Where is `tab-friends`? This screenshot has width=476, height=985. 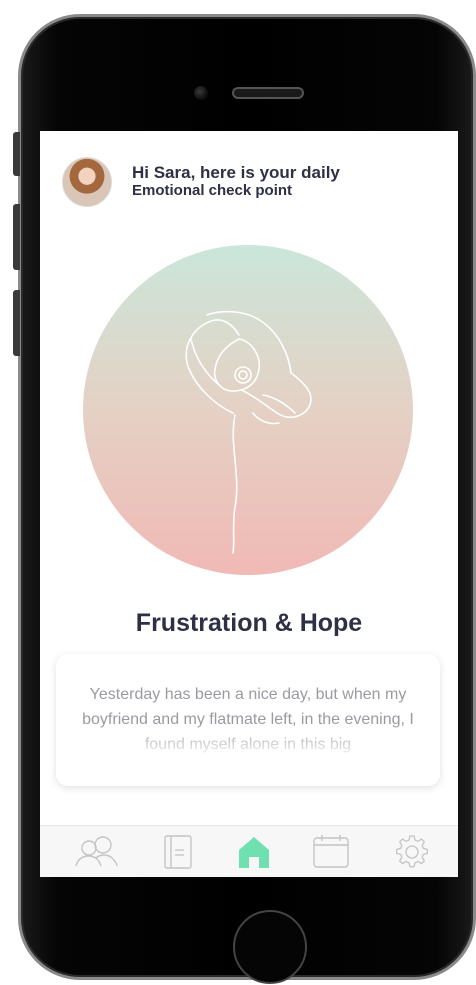 tab-friends is located at coordinates (96, 852).